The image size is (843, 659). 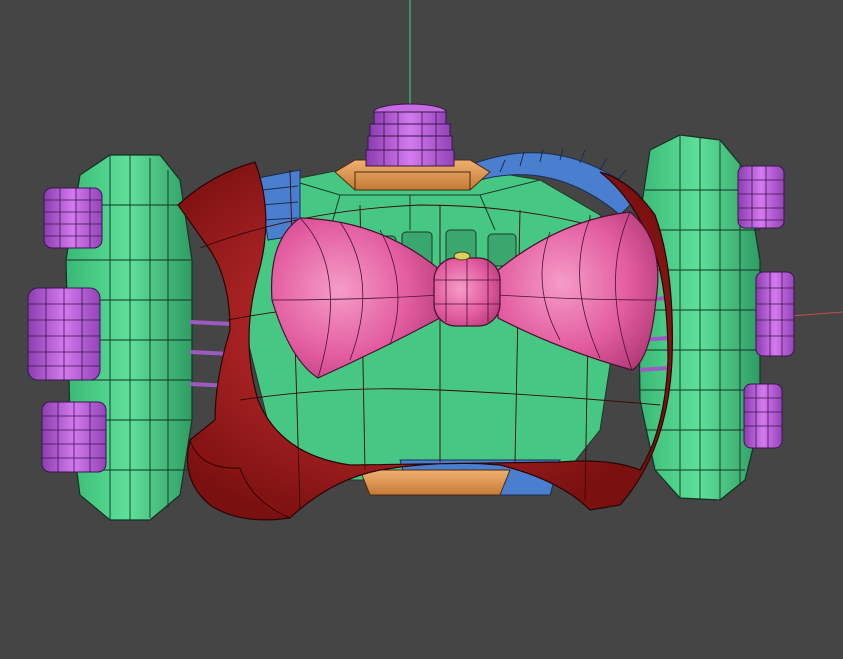 What do you see at coordinates (816, 314) in the screenshot?
I see `x-axis-line` at bounding box center [816, 314].